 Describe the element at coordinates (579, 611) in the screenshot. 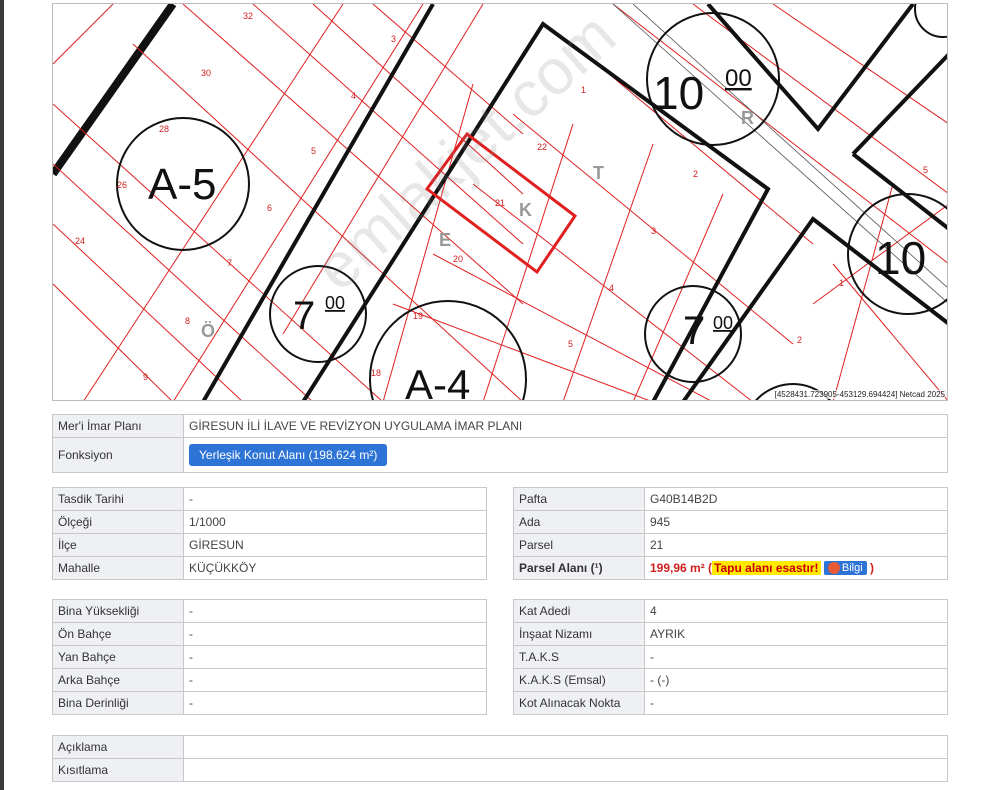

I see `info-label: Kat Adedi` at that location.